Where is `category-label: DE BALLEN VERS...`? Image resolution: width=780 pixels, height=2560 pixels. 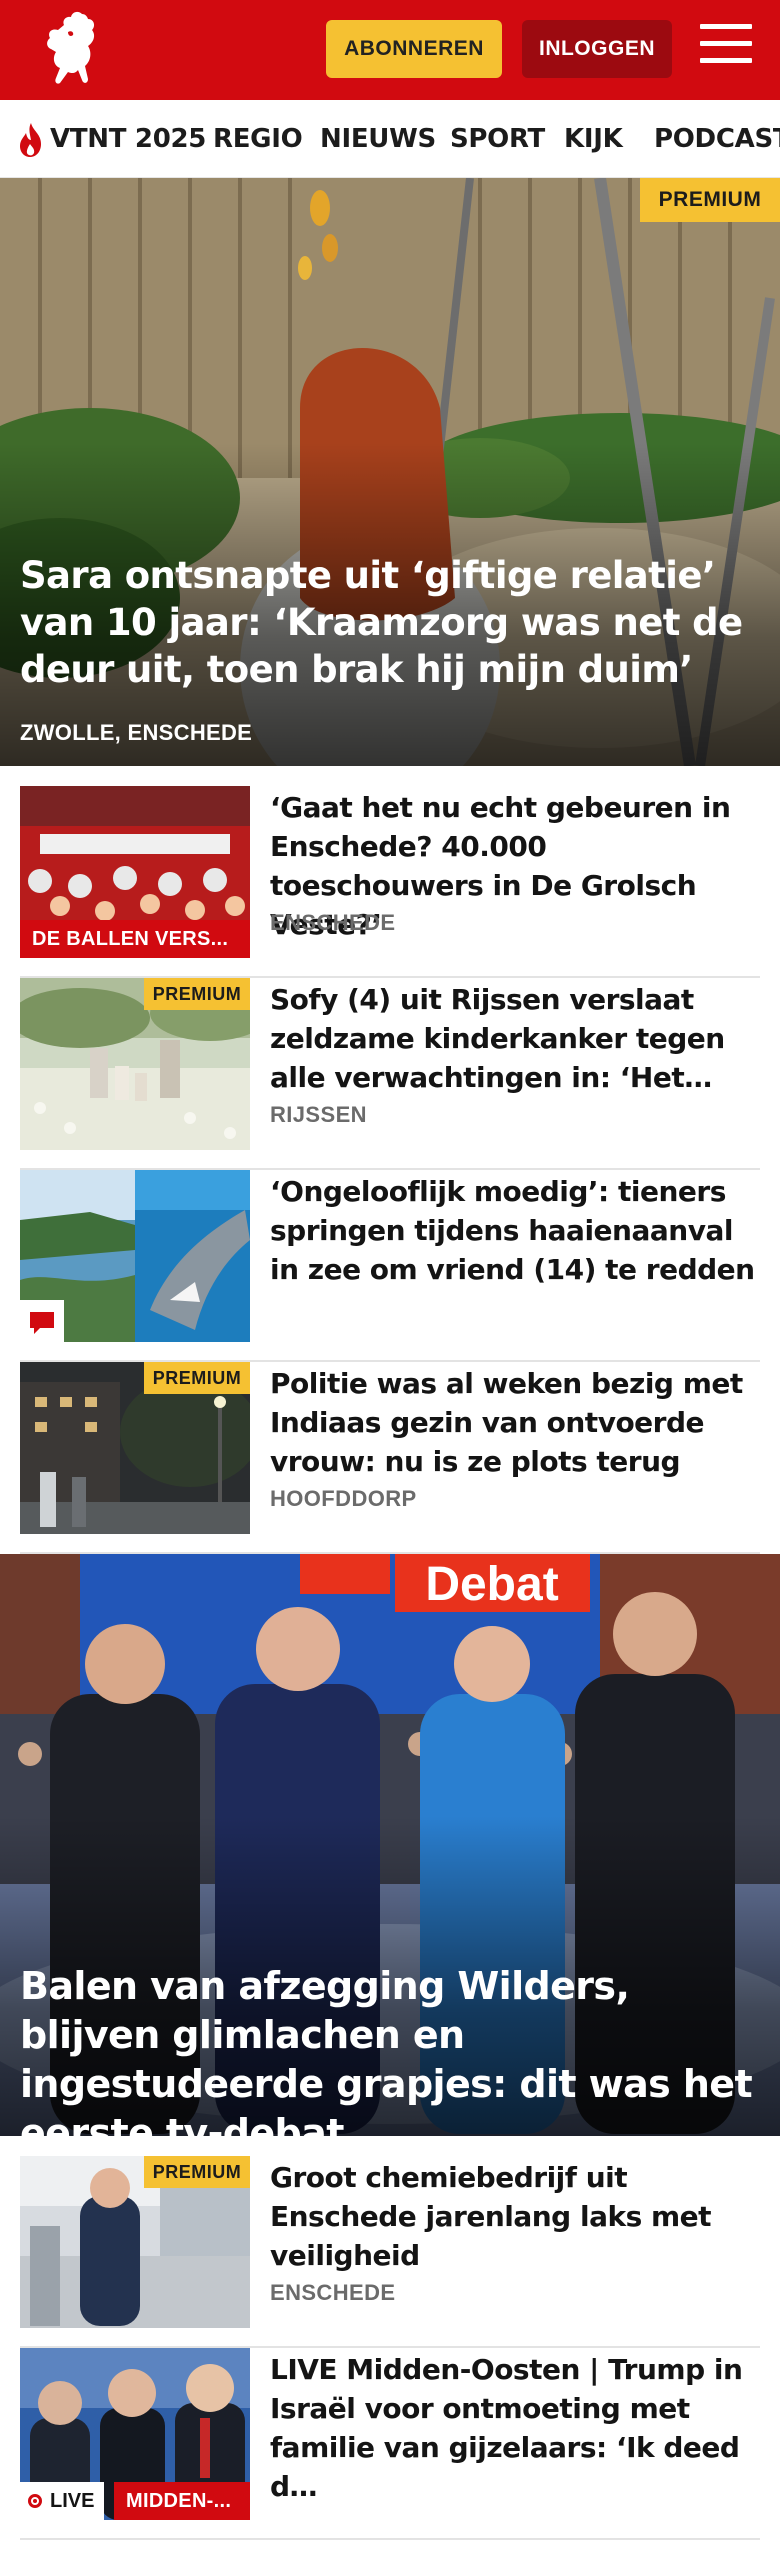 category-label: DE BALLEN VERS... is located at coordinates (135, 939).